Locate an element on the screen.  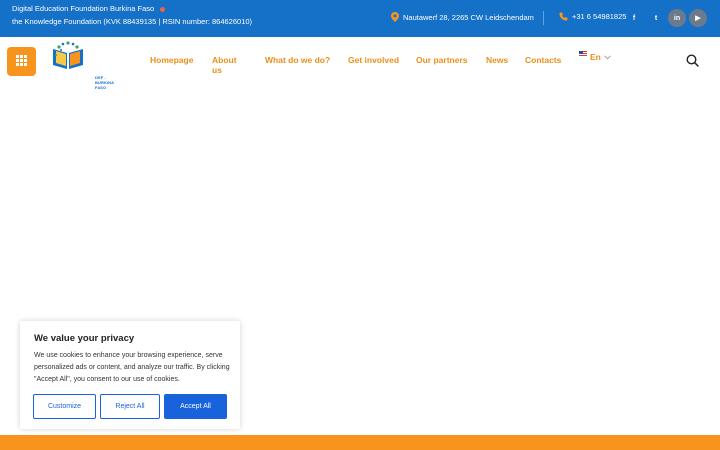
linkedin-icon: in is located at coordinates (677, 18).